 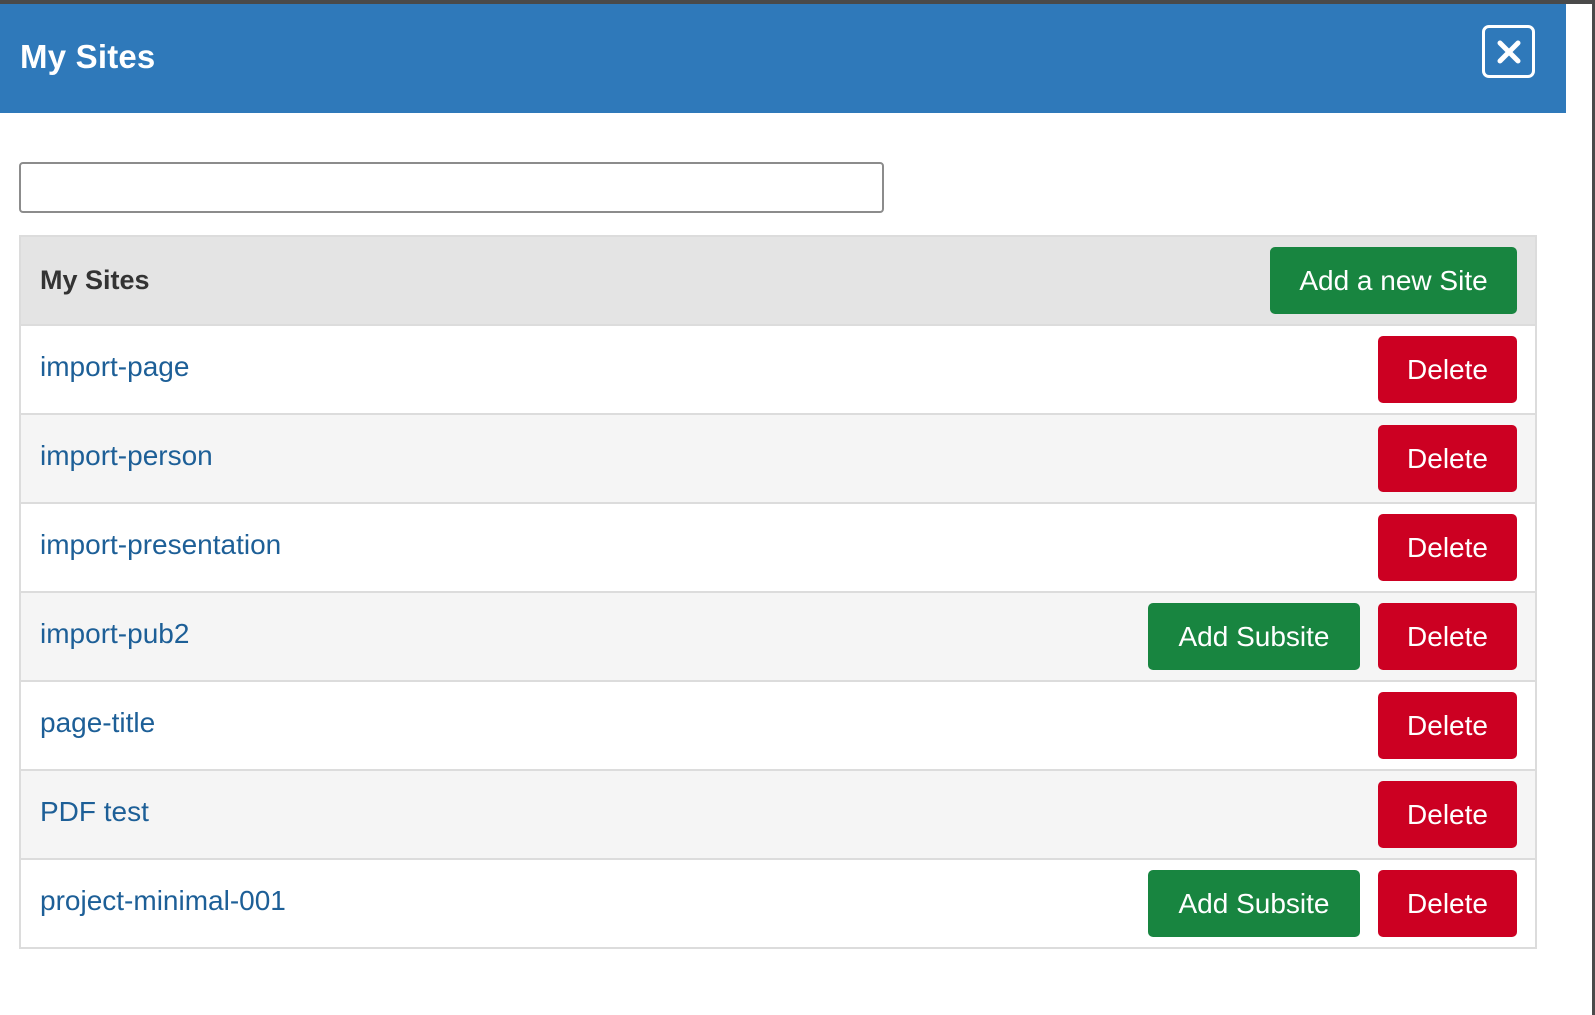 I want to click on site-link: PDF test, so click(x=94, y=812).